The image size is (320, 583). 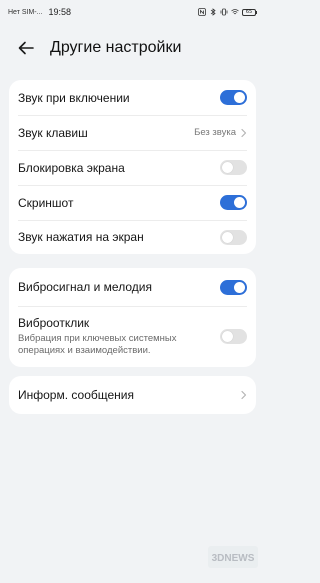 What do you see at coordinates (233, 167) in the screenshot?
I see `screen-lock-toggle` at bounding box center [233, 167].